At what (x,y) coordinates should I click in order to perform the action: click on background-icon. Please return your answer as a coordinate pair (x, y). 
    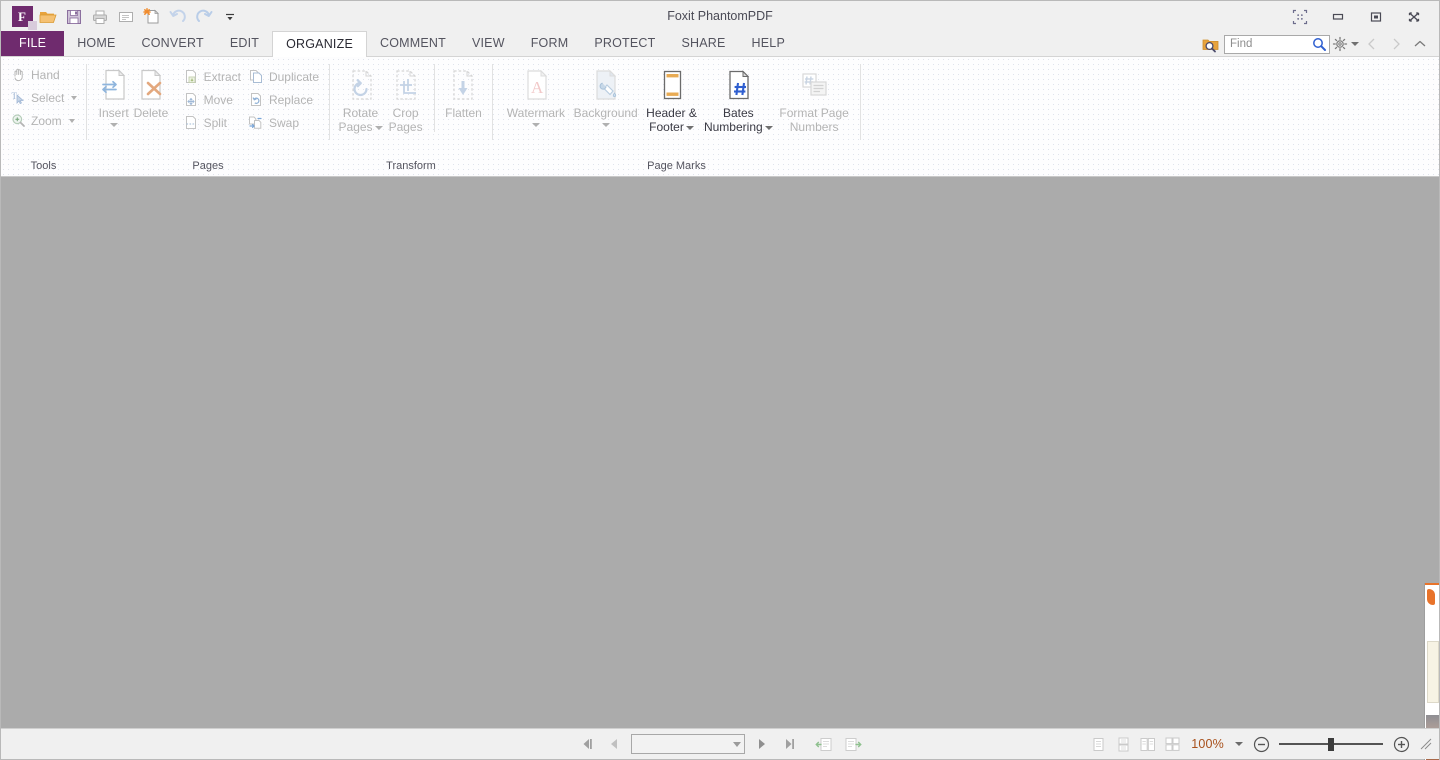
    Looking at the image, I should click on (606, 84).